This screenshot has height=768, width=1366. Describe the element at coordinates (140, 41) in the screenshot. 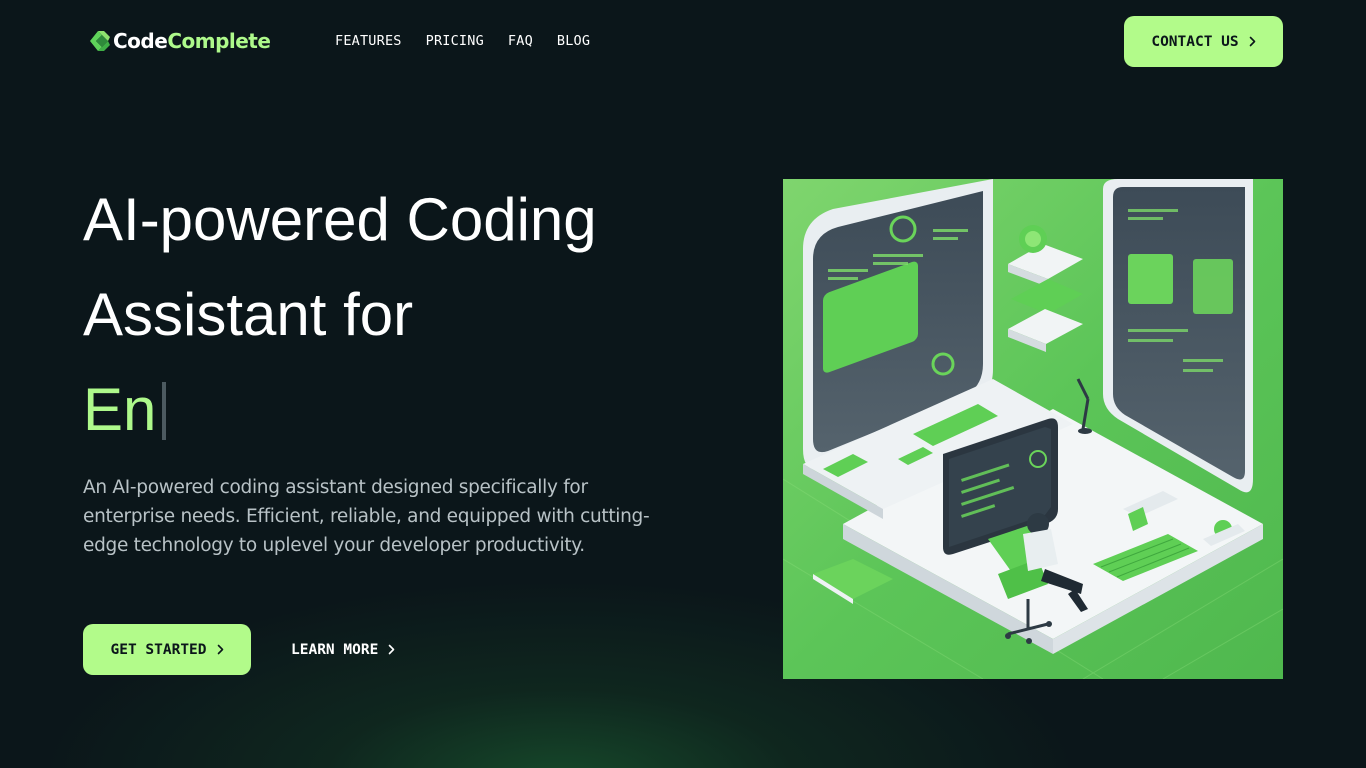

I see `logo-text-code: Code` at that location.